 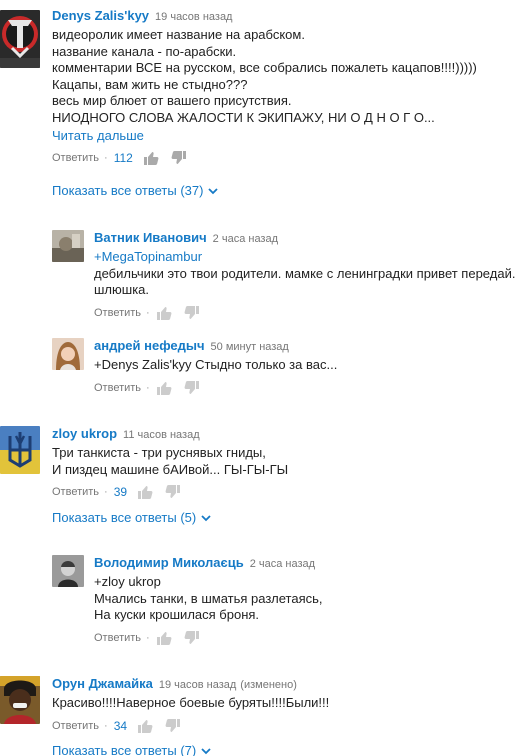 What do you see at coordinates (84, 433) in the screenshot?
I see `comment-author: zloy ukrop` at bounding box center [84, 433].